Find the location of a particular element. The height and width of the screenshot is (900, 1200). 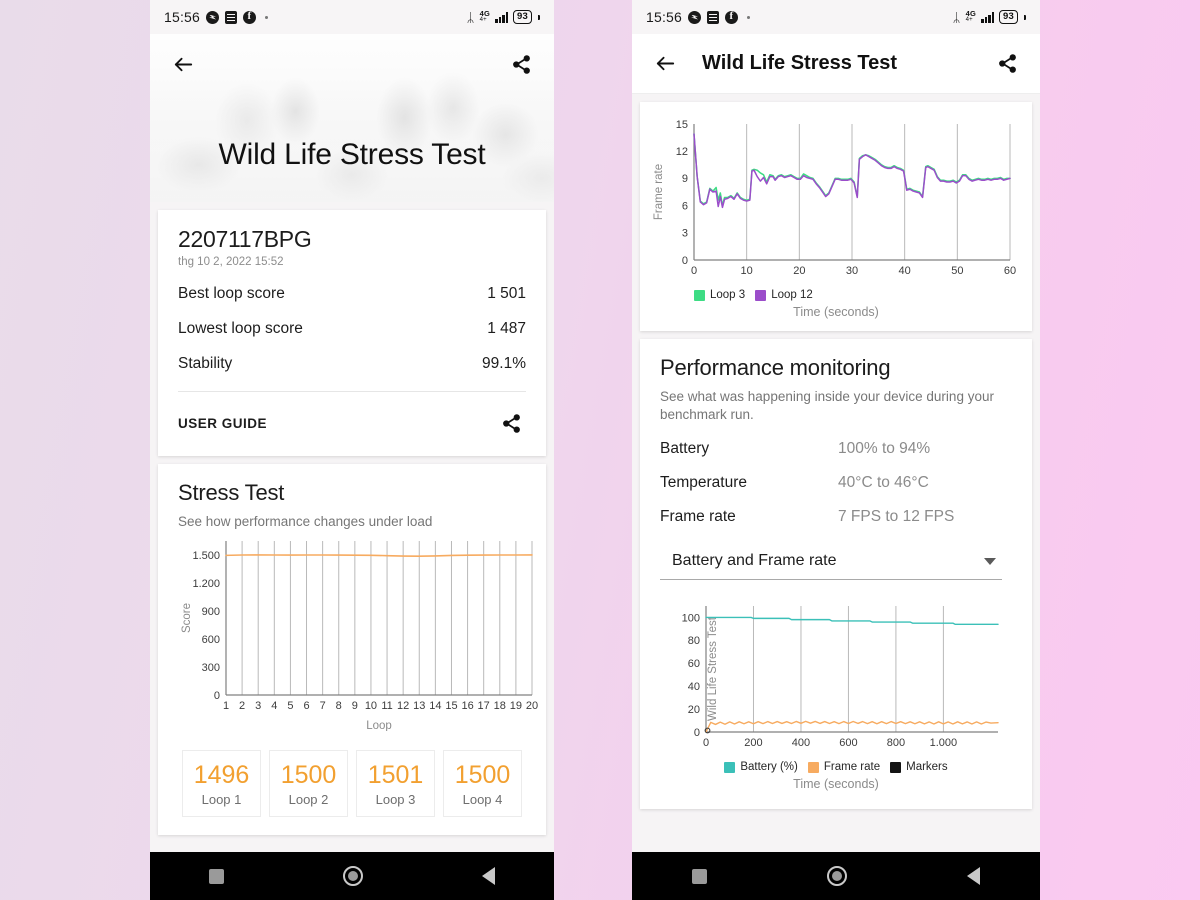

svg-text: 11 is located at coordinates (386, 706).